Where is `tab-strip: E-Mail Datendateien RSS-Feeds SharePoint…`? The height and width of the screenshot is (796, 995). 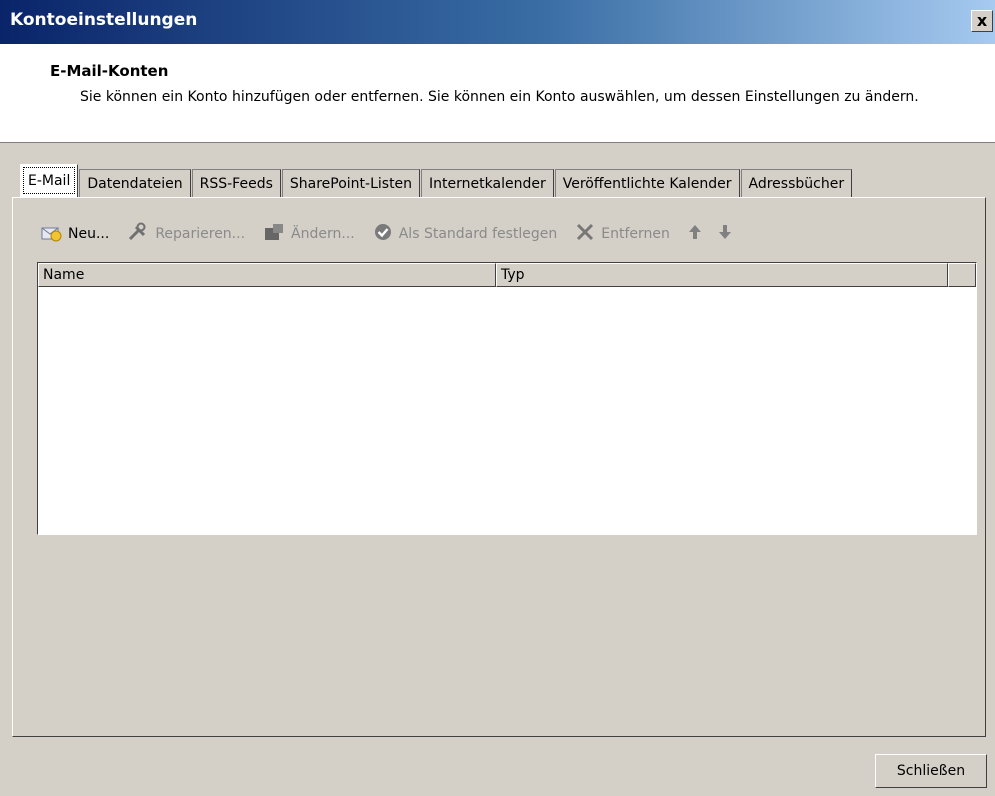 tab-strip: E-Mail Datendateien RSS-Feeds SharePoint… is located at coordinates (436, 180).